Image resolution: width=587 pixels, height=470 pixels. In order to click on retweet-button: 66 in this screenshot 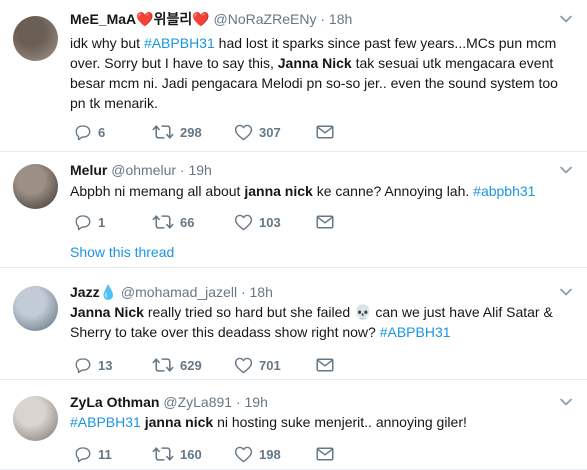, I will do `click(173, 222)`.